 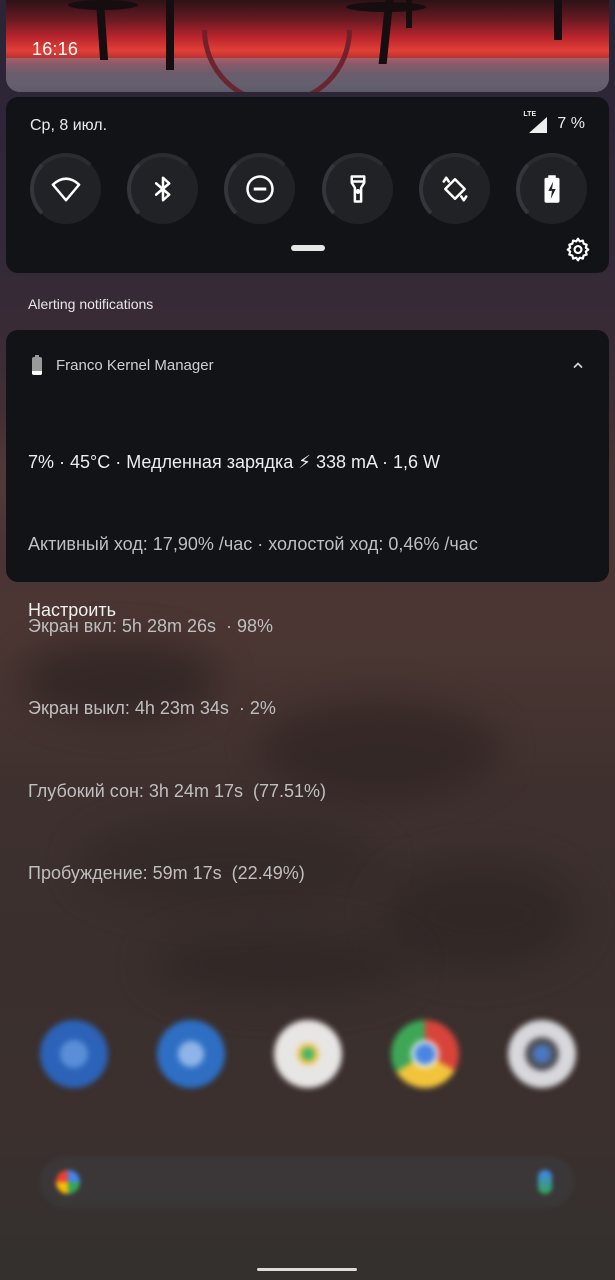 I want to click on tile-do-not-disturb, so click(x=260, y=189).